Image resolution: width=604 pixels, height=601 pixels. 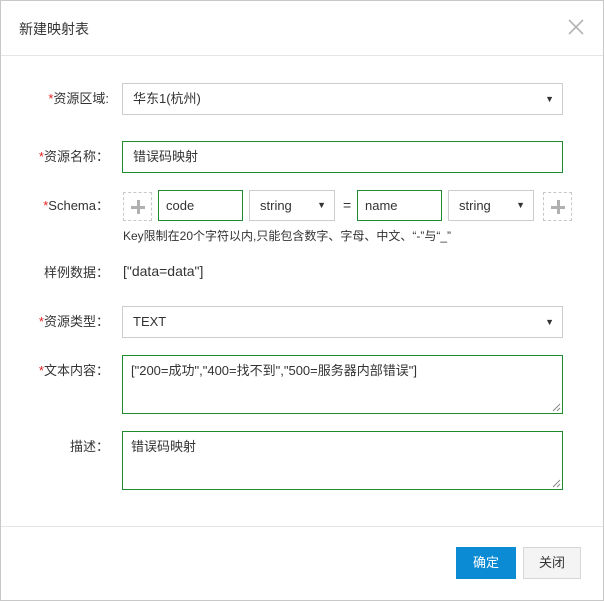 I want to click on schema-key-value: code, so click(x=180, y=205).